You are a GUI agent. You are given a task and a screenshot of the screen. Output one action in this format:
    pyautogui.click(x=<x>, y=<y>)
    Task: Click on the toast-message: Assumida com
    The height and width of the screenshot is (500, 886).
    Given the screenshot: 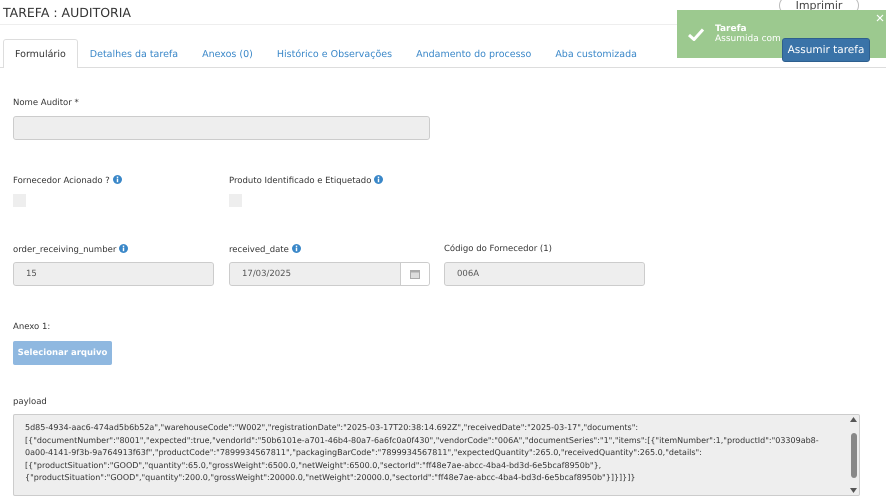 What is the action you would take?
    pyautogui.click(x=748, y=39)
    